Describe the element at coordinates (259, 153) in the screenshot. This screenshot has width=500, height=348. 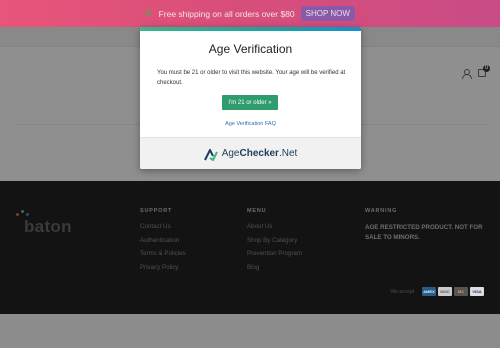
I see `agechecker-wordmark: AgeChecker.Net` at that location.